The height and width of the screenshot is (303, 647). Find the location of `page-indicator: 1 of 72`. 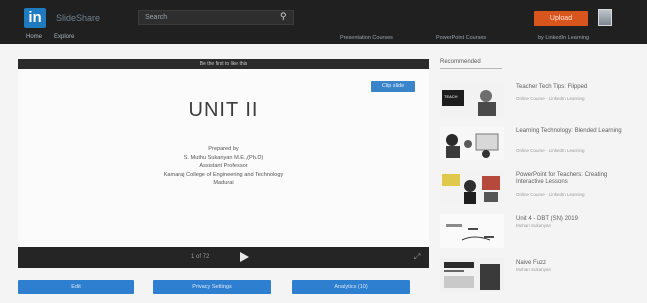

page-indicator: 1 of 72 is located at coordinates (200, 257).